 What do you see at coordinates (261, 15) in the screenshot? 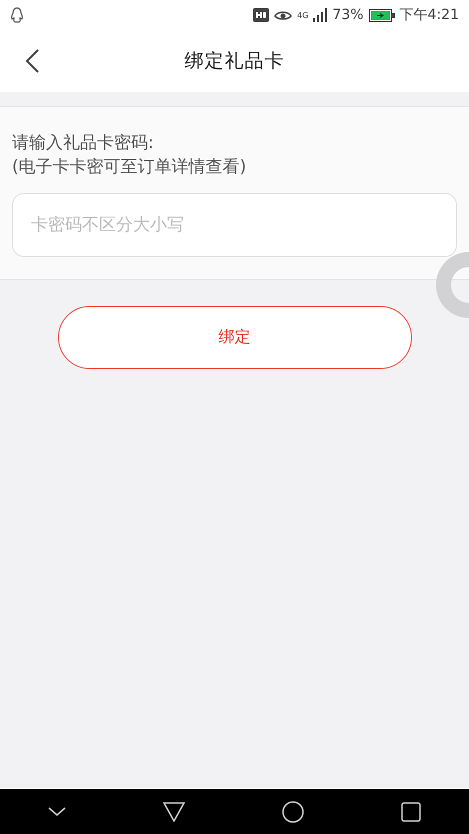
I see `hd-icon` at bounding box center [261, 15].